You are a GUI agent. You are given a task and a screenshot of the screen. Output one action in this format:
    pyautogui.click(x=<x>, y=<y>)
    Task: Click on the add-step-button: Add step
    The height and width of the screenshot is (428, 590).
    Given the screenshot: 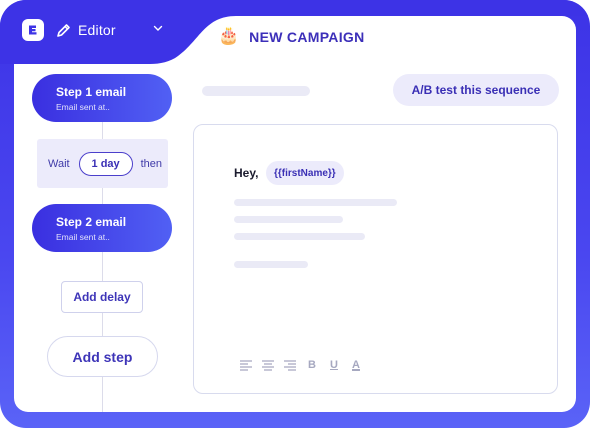 What is the action you would take?
    pyautogui.click(x=102, y=356)
    